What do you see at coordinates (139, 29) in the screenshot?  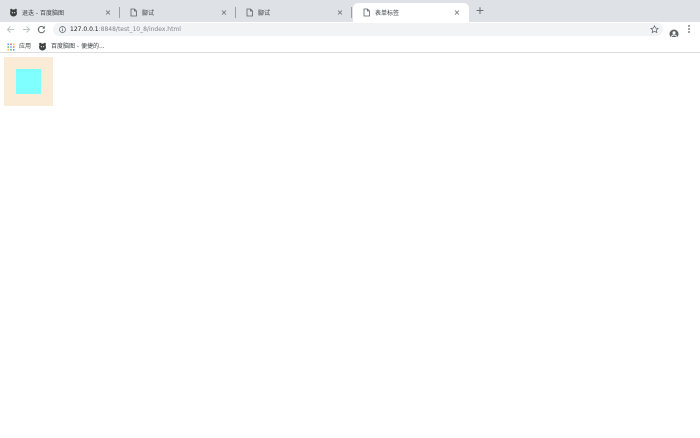 I see `url-path: :8848/test_10_8/index.html` at bounding box center [139, 29].